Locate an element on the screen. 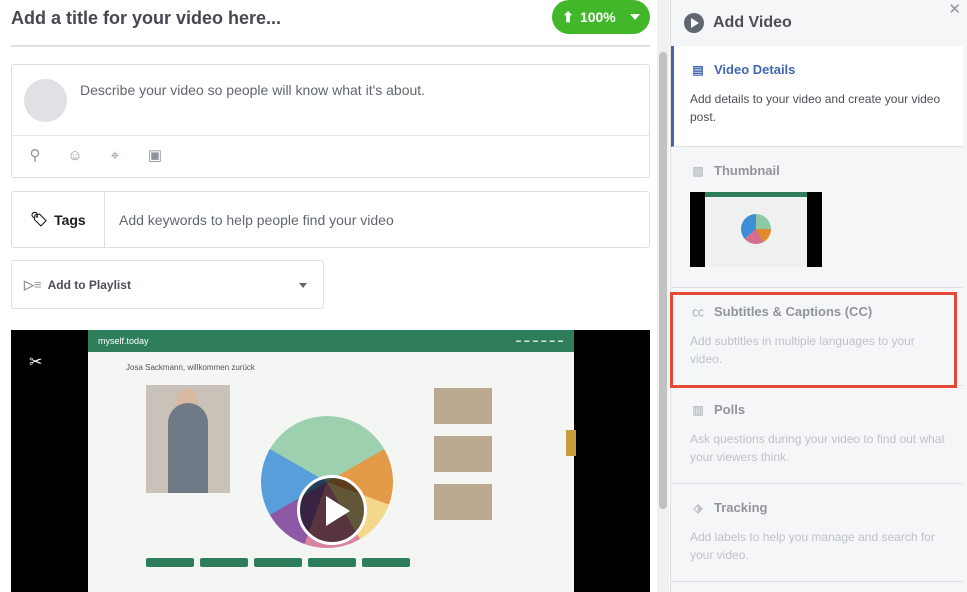 Image resolution: width=967 pixels, height=592 pixels. tag-people-icon: ⚲ is located at coordinates (35, 156).